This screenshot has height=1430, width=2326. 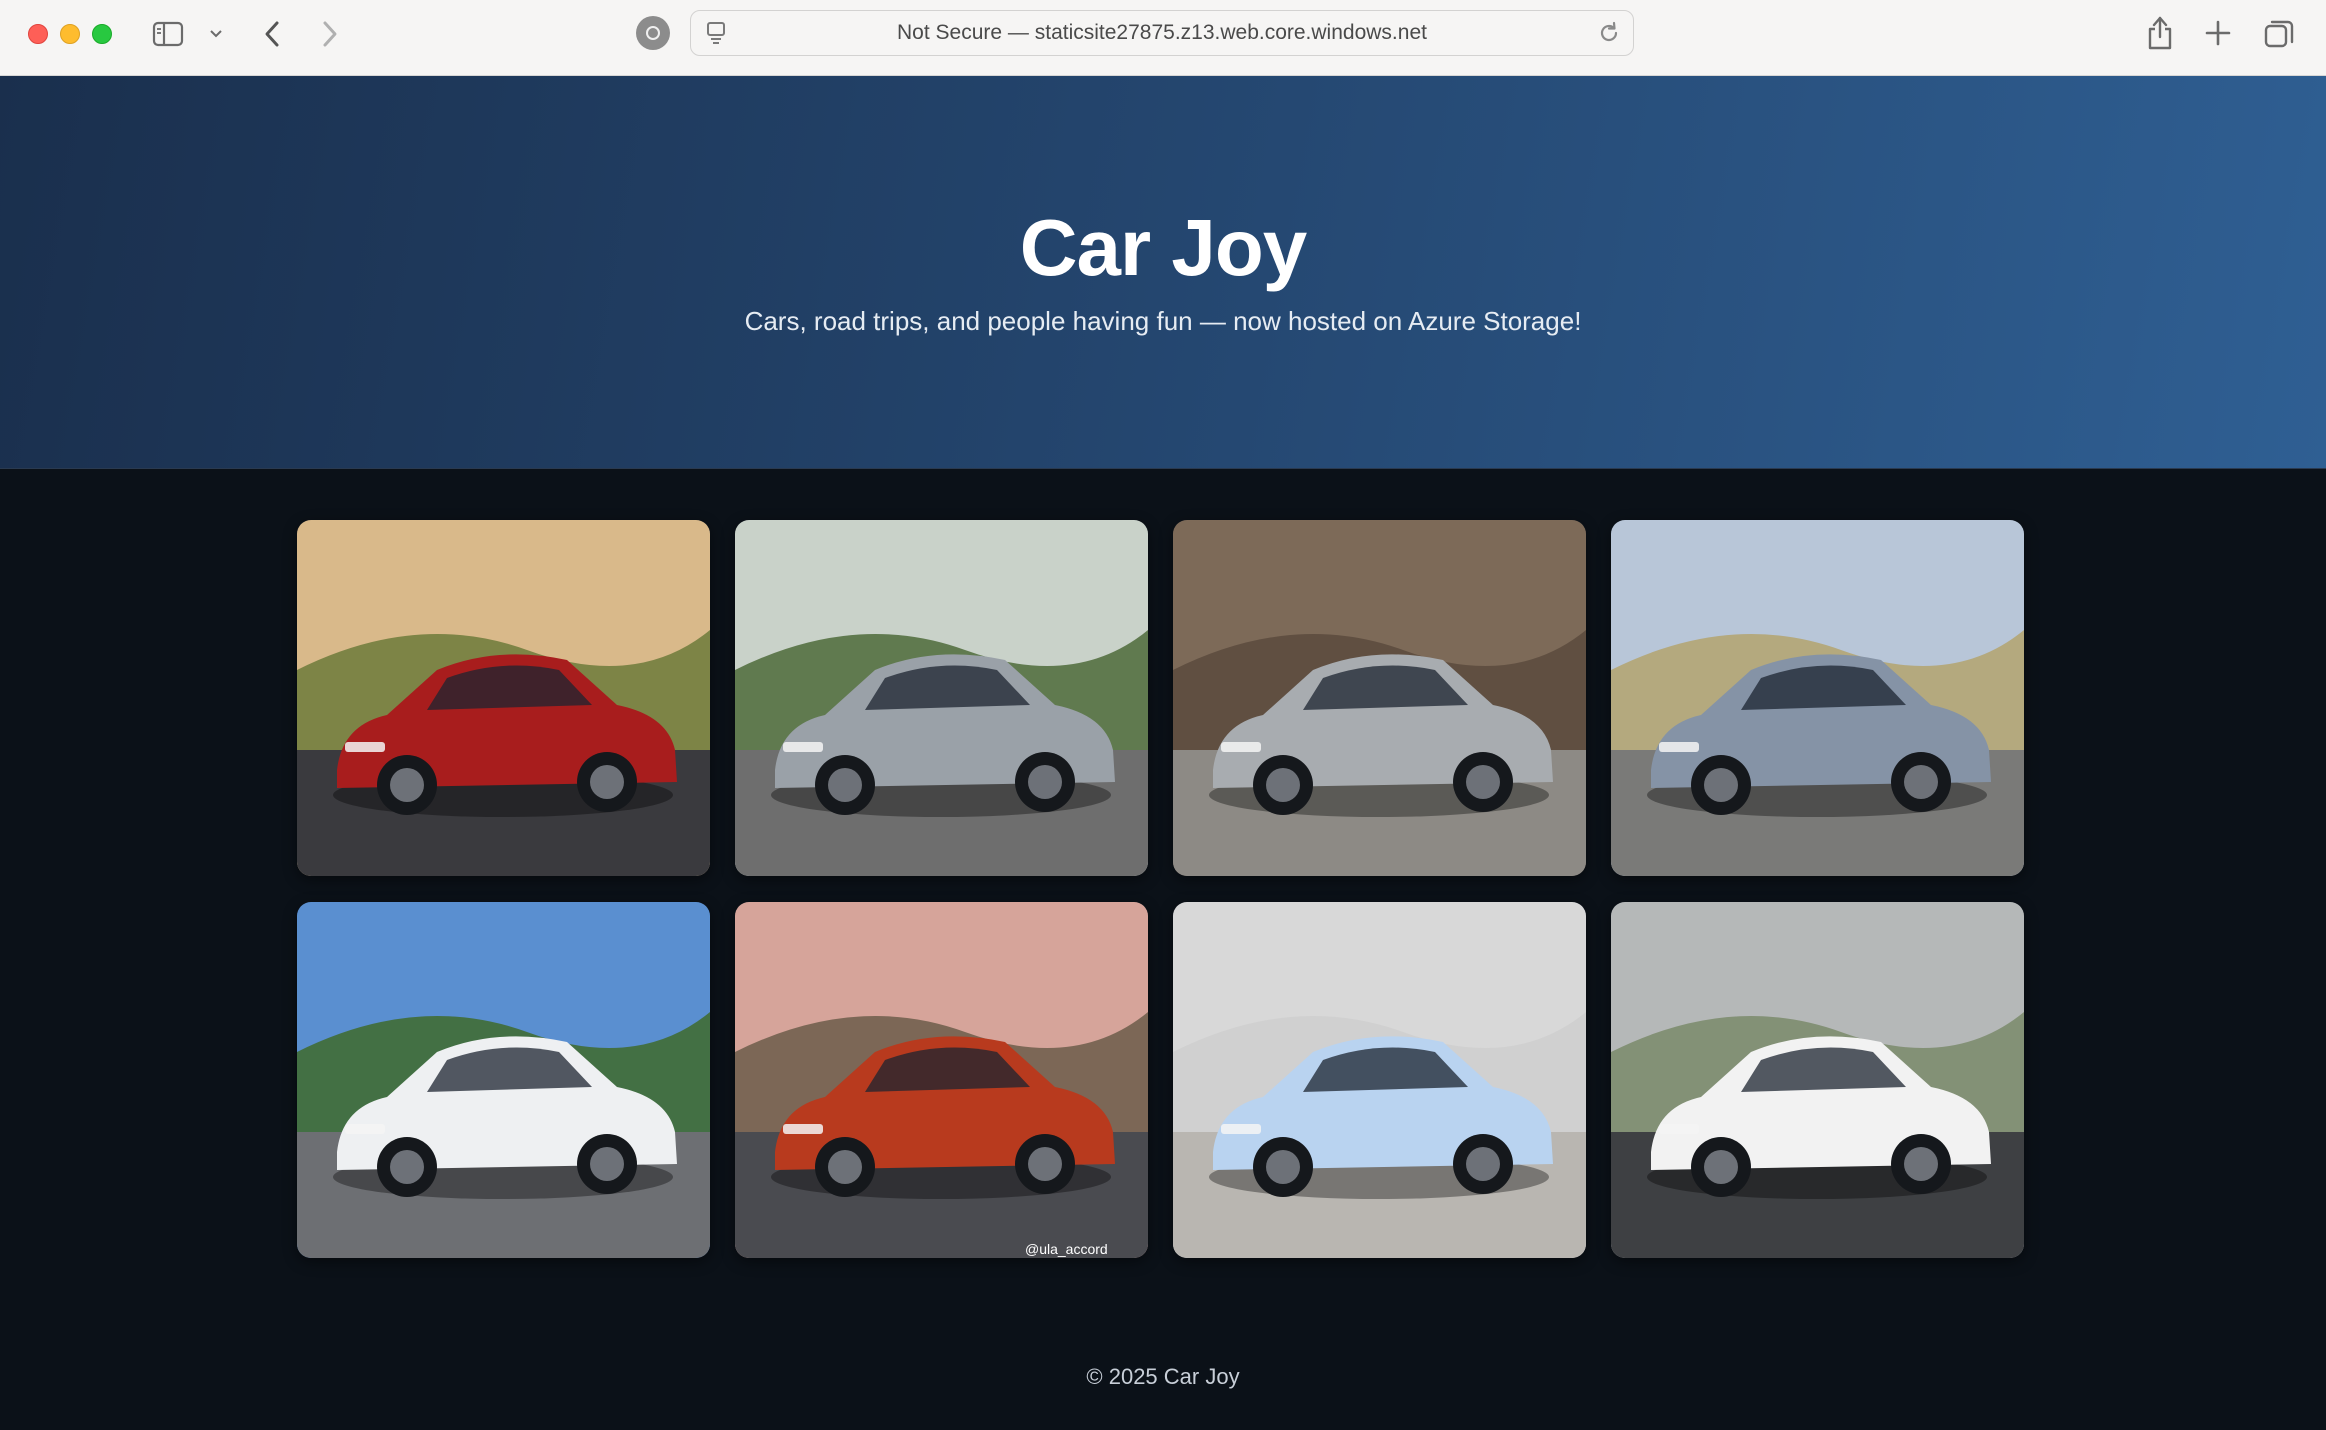 What do you see at coordinates (272, 34) in the screenshot?
I see `back-arrow-icon` at bounding box center [272, 34].